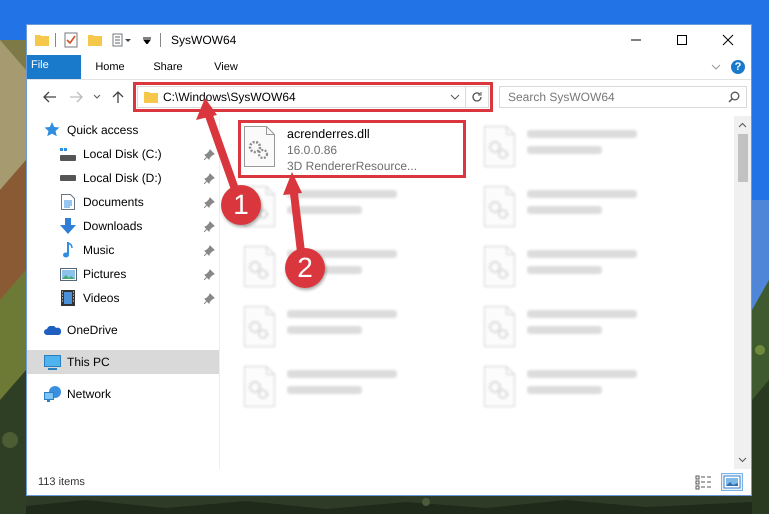  Describe the element at coordinates (123, 274) in the screenshot. I see `nav-item: Pictures` at that location.